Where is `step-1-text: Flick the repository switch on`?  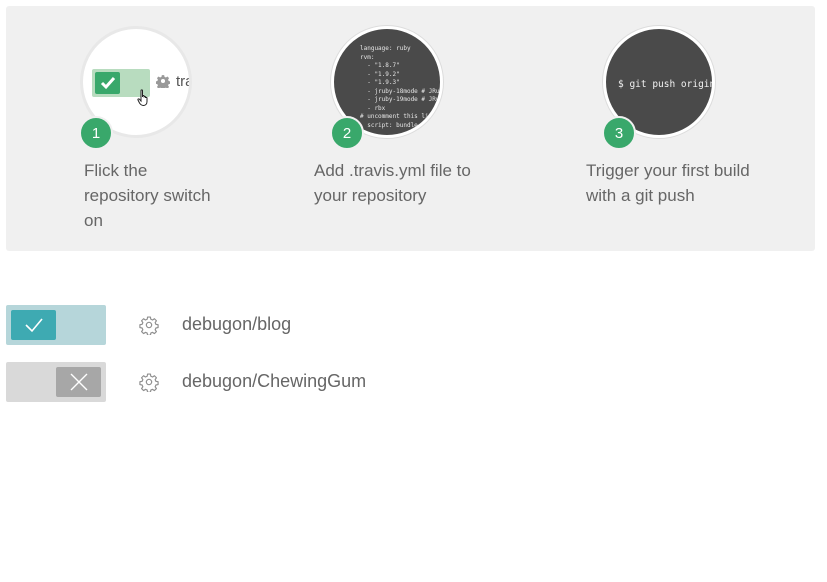 step-1-text: Flick the repository switch on is located at coordinates (147, 195).